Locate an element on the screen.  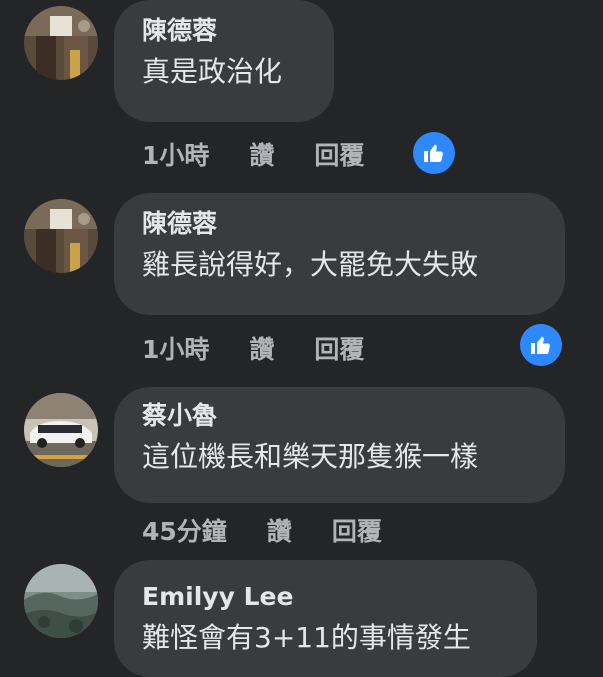
comment-author: Emilyy Lee is located at coordinates (325, 597).